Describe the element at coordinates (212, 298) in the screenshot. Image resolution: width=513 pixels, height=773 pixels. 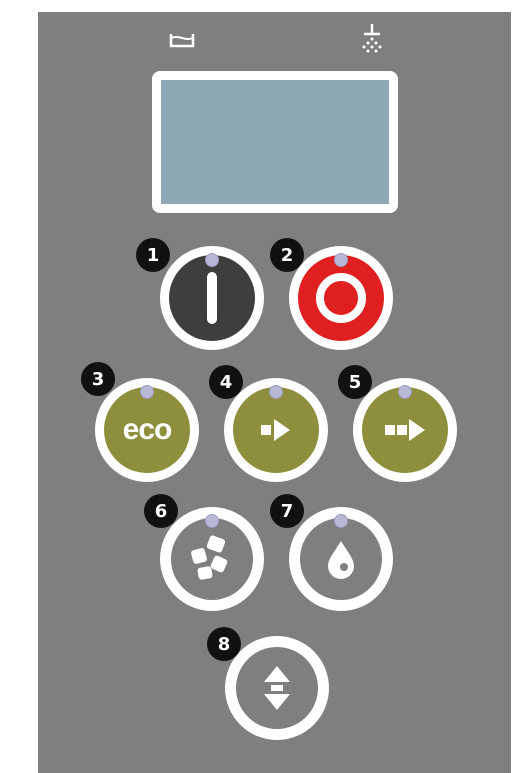
I see `power-on-icon` at that location.